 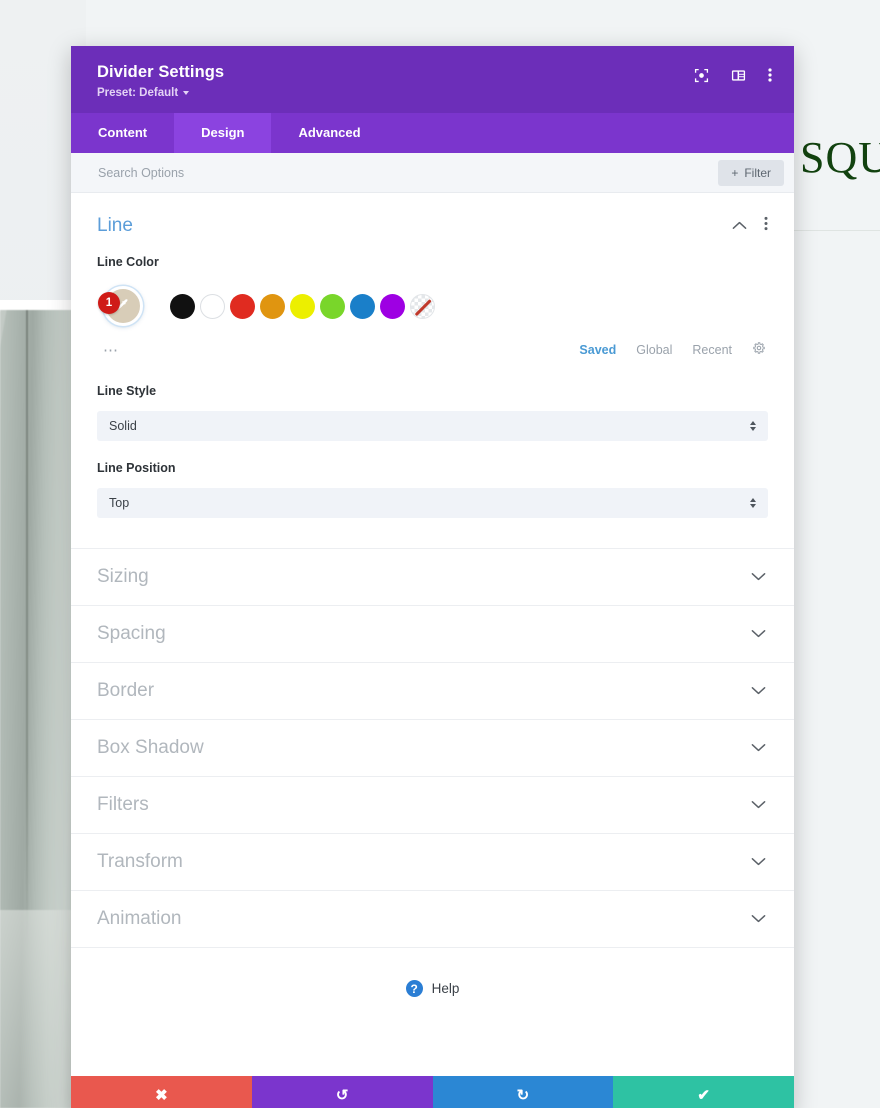 What do you see at coordinates (138, 93) in the screenshot?
I see `preset-label: Preset: Default` at bounding box center [138, 93].